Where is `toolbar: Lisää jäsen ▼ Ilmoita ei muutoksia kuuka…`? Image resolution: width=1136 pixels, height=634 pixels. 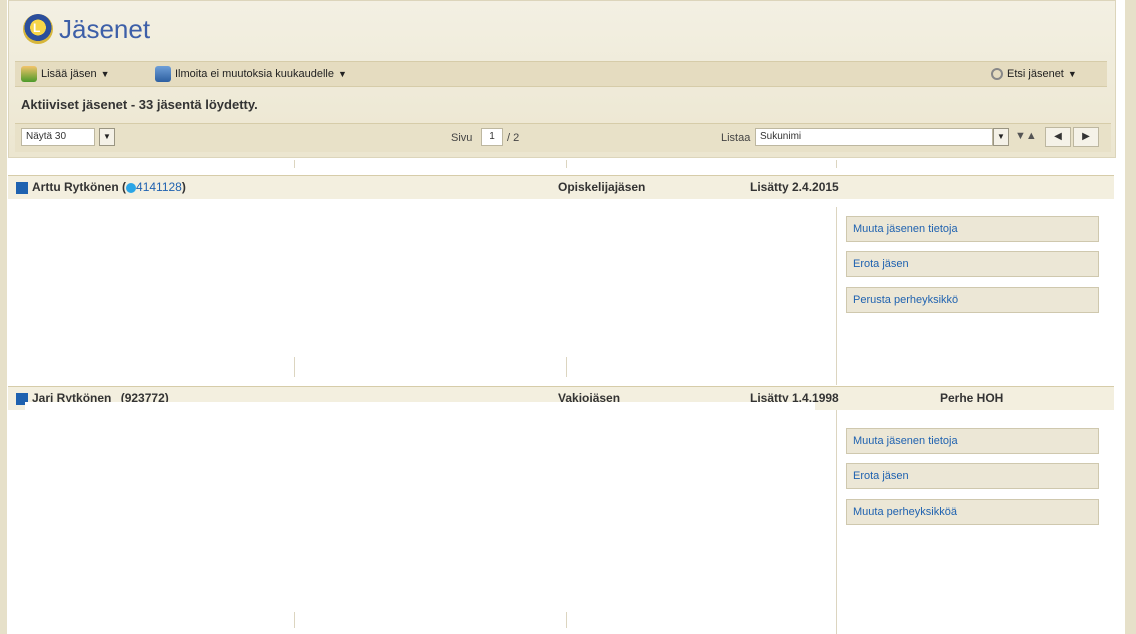 toolbar: Lisää jäsen ▼ Ilmoita ei muutoksia kuuka… is located at coordinates (561, 74).